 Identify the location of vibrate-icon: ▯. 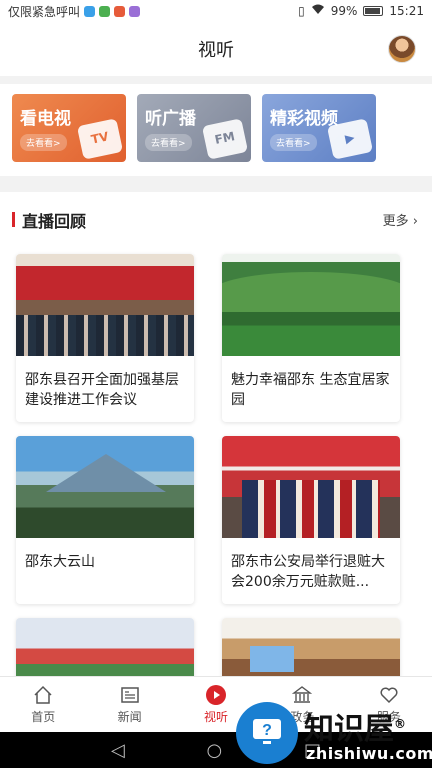
(301, 11).